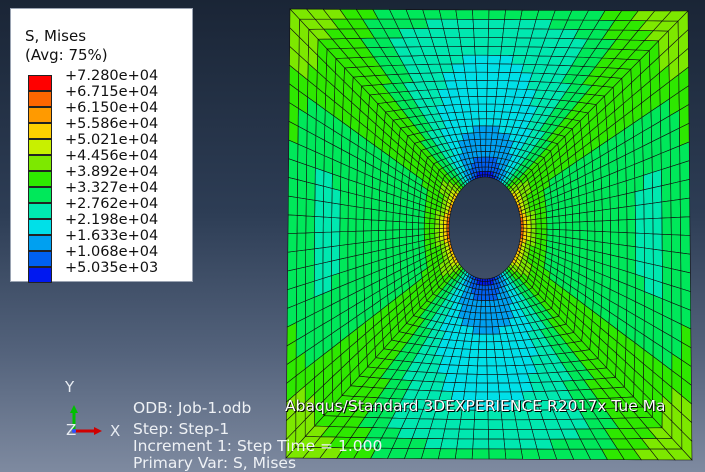  Describe the element at coordinates (112, 268) in the screenshot. I see `legend-value-label: +5.035e+03` at that location.